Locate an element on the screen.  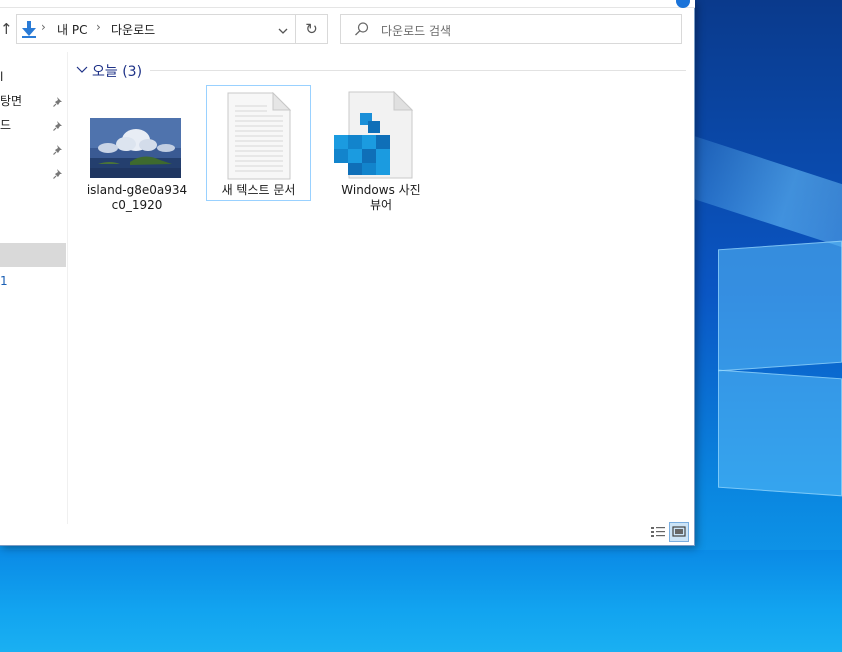
file-item: 새 텍스트 문서 is located at coordinates (258, 143).